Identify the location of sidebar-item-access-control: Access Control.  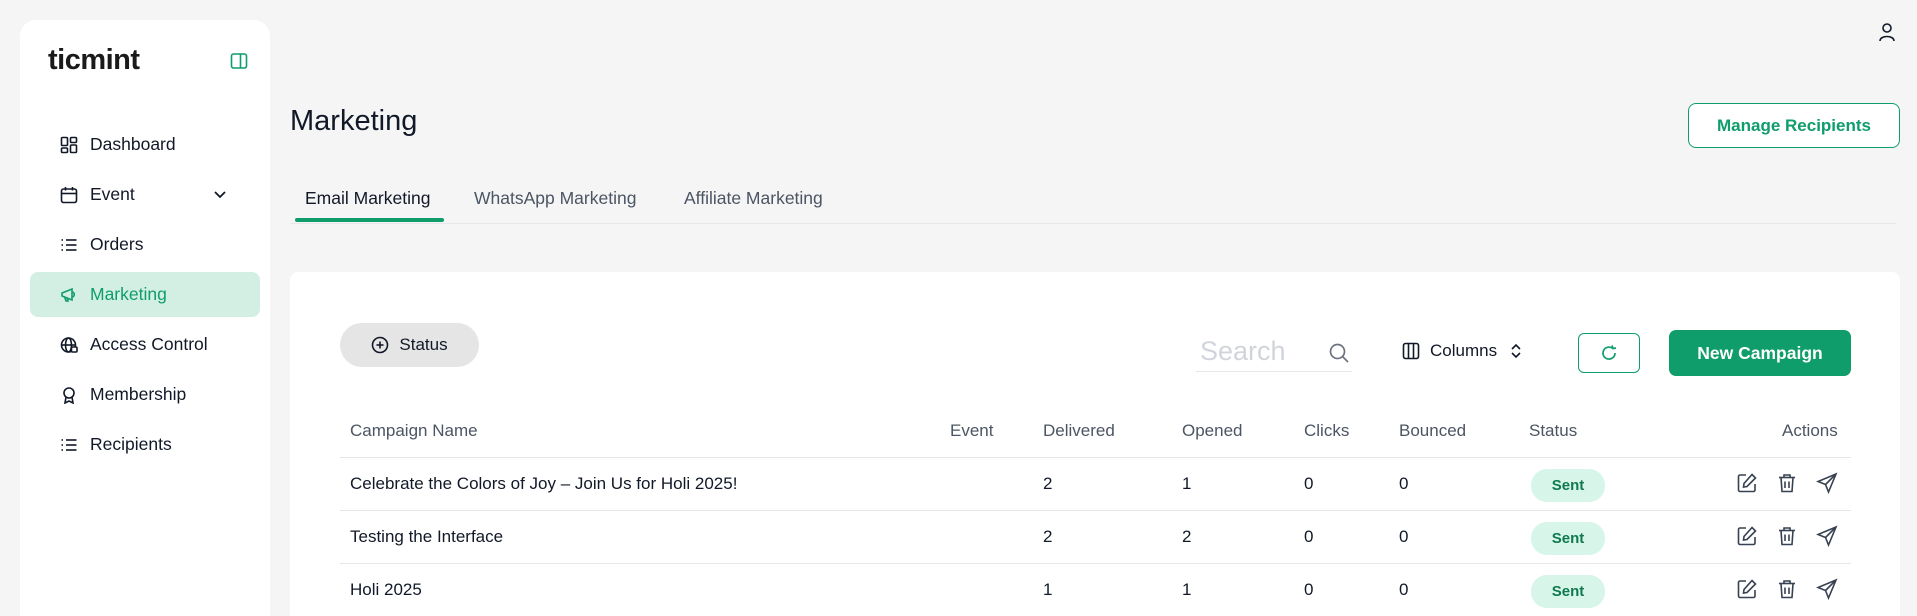
(145, 344).